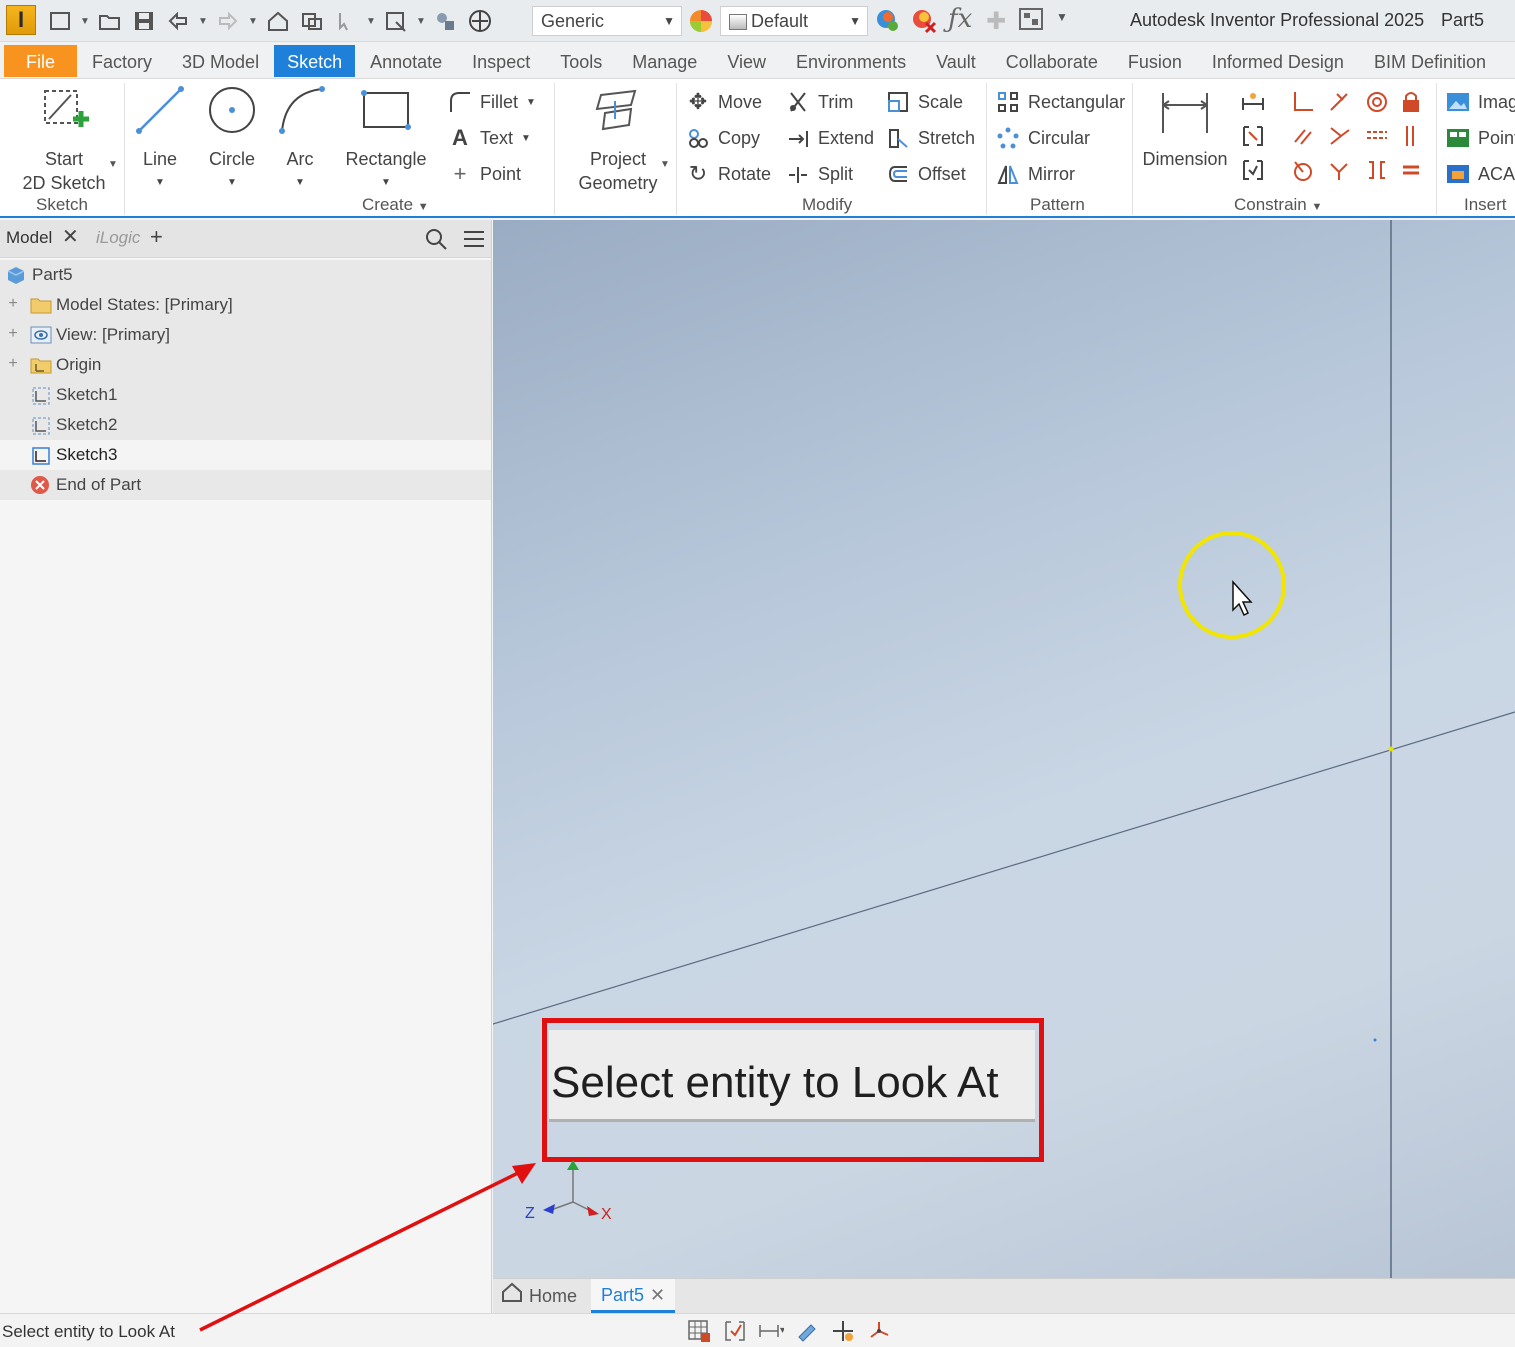 This screenshot has height=1347, width=1515. Describe the element at coordinates (245, 455) in the screenshot. I see `tree-item-sketch3: Sketch3` at that location.